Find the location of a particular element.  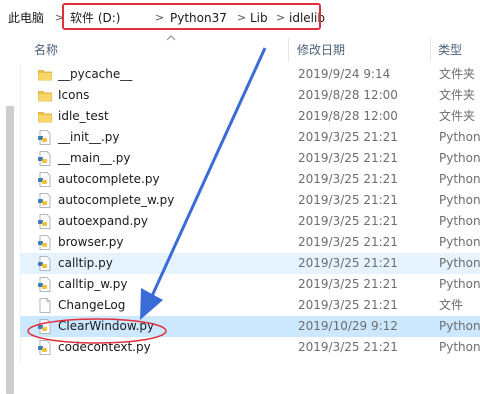

column-header-type: 类型 is located at coordinates (450, 50).